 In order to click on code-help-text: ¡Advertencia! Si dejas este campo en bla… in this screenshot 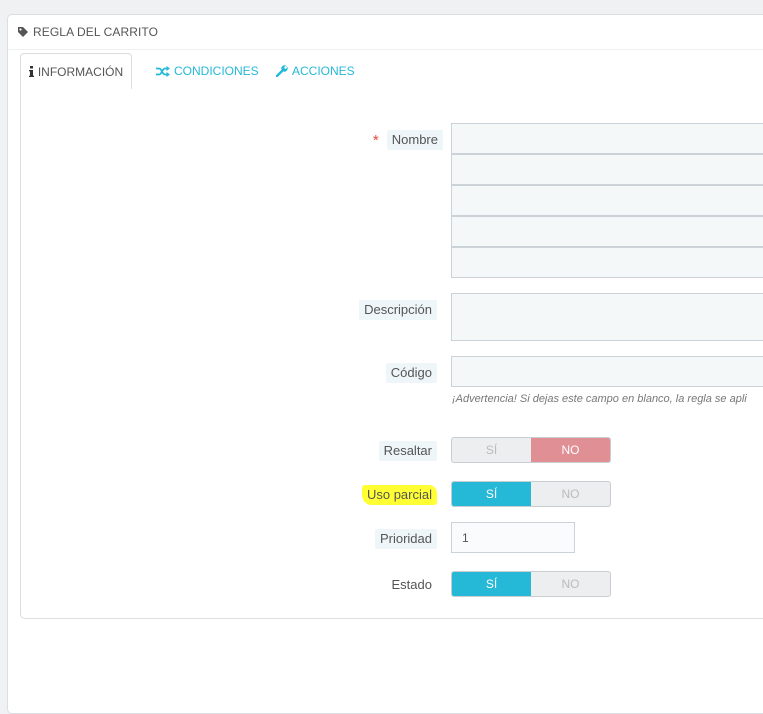, I will do `click(599, 399)`.